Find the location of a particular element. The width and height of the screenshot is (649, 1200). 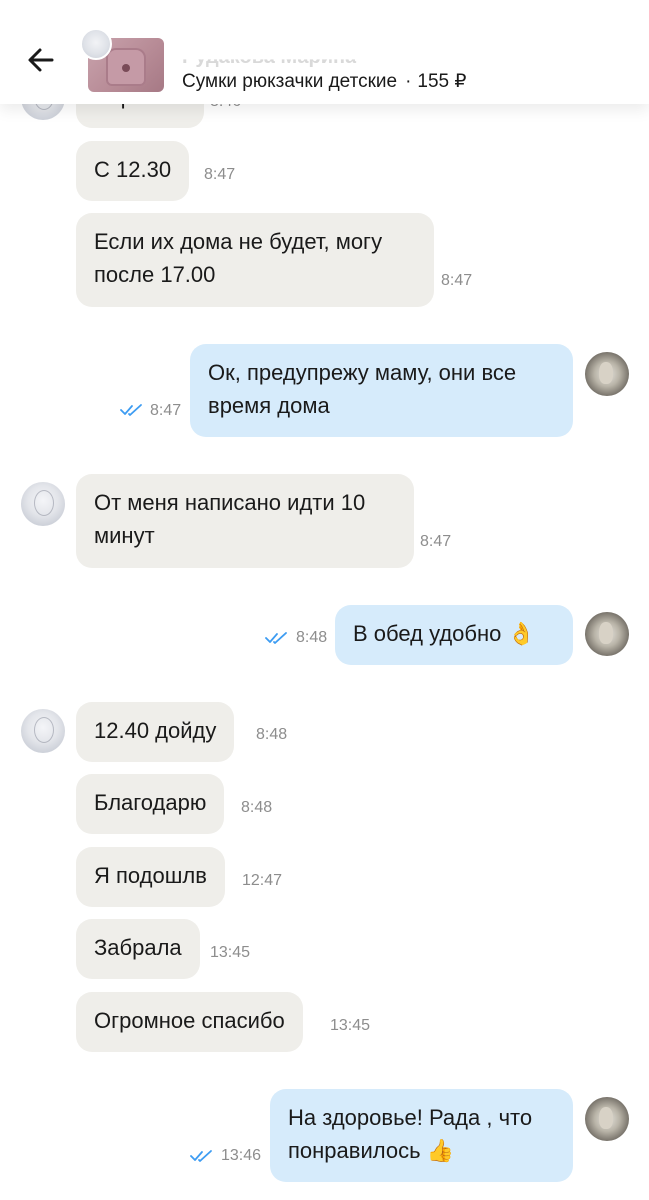

message-time: 13:46 is located at coordinates (241, 1155).